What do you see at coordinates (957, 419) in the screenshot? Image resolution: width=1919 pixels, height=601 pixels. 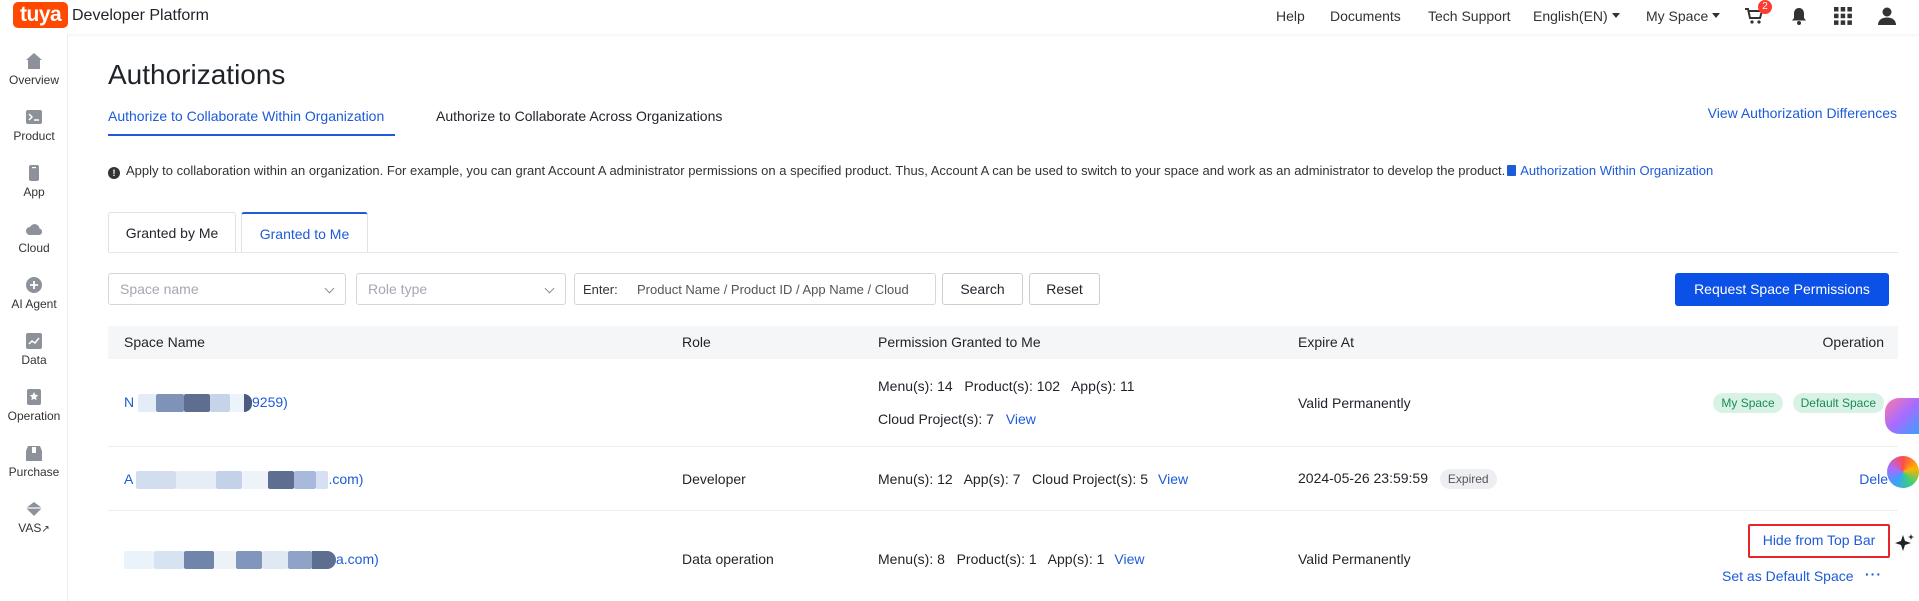 I see `permission-cloud: Cloud Project(s): 7 View` at bounding box center [957, 419].